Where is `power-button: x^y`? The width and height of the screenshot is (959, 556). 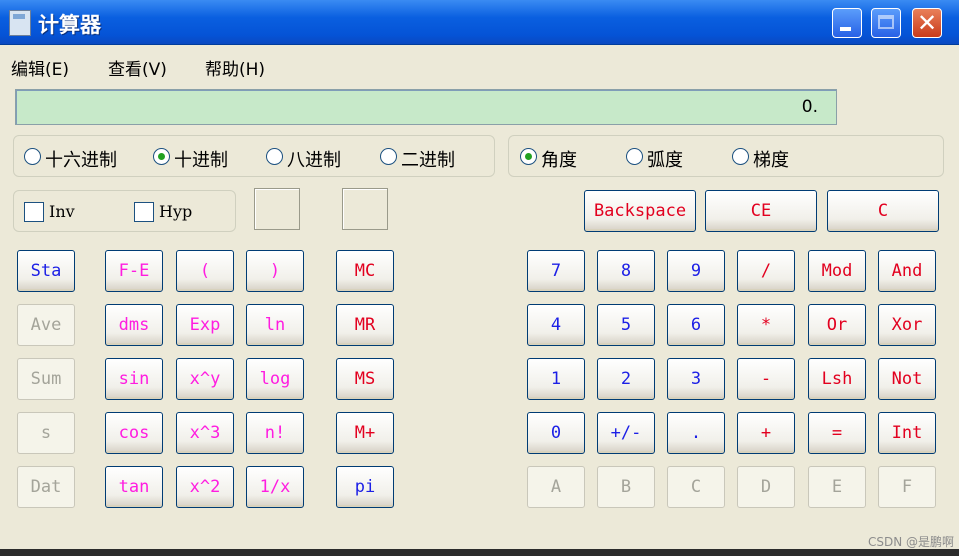
power-button: x^y is located at coordinates (205, 379).